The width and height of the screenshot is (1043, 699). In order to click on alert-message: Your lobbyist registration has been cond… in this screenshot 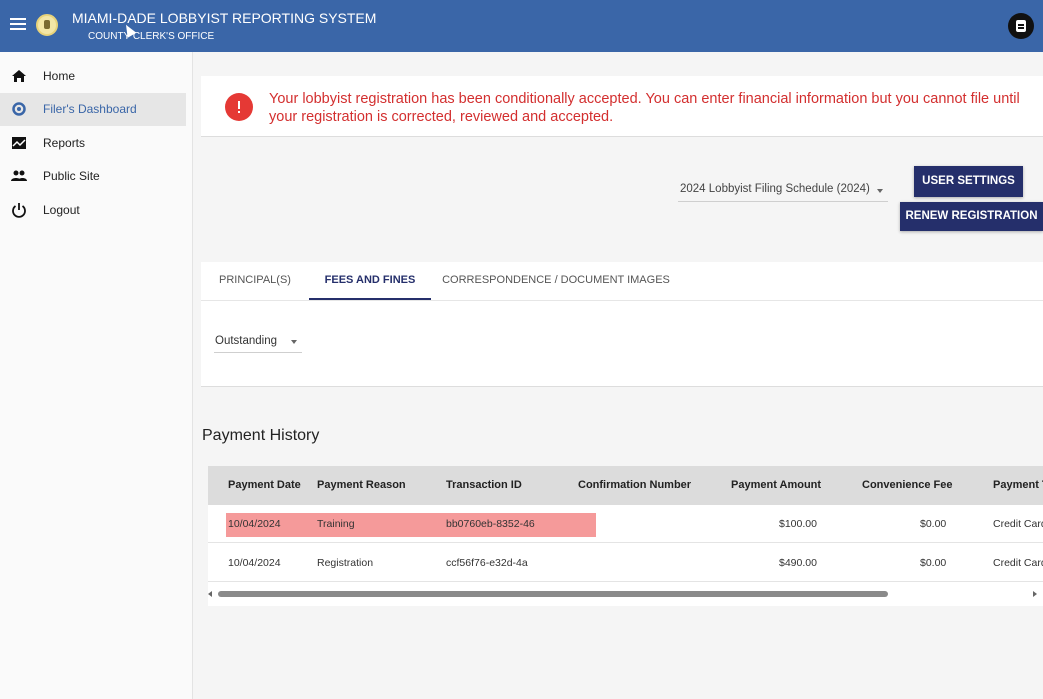, I will do `click(644, 108)`.